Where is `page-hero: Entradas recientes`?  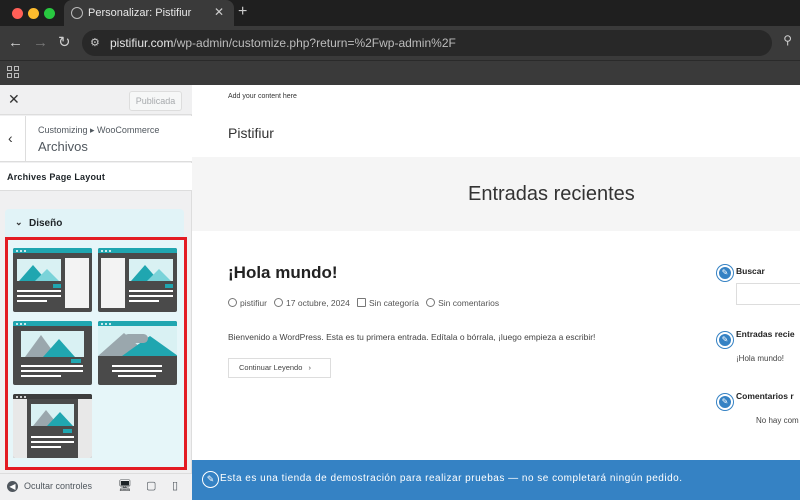
page-hero: Entradas recientes is located at coordinates (496, 194).